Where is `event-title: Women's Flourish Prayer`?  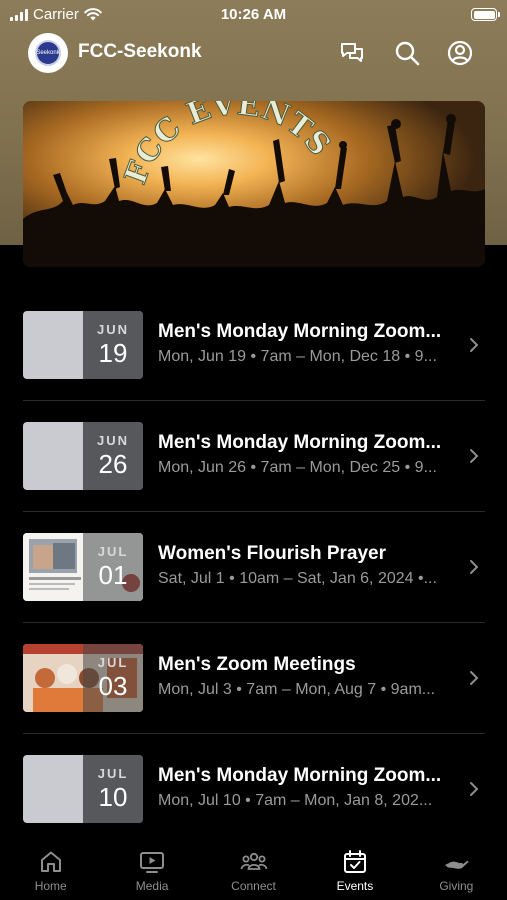
event-title: Women's Flourish Prayer is located at coordinates (272, 553).